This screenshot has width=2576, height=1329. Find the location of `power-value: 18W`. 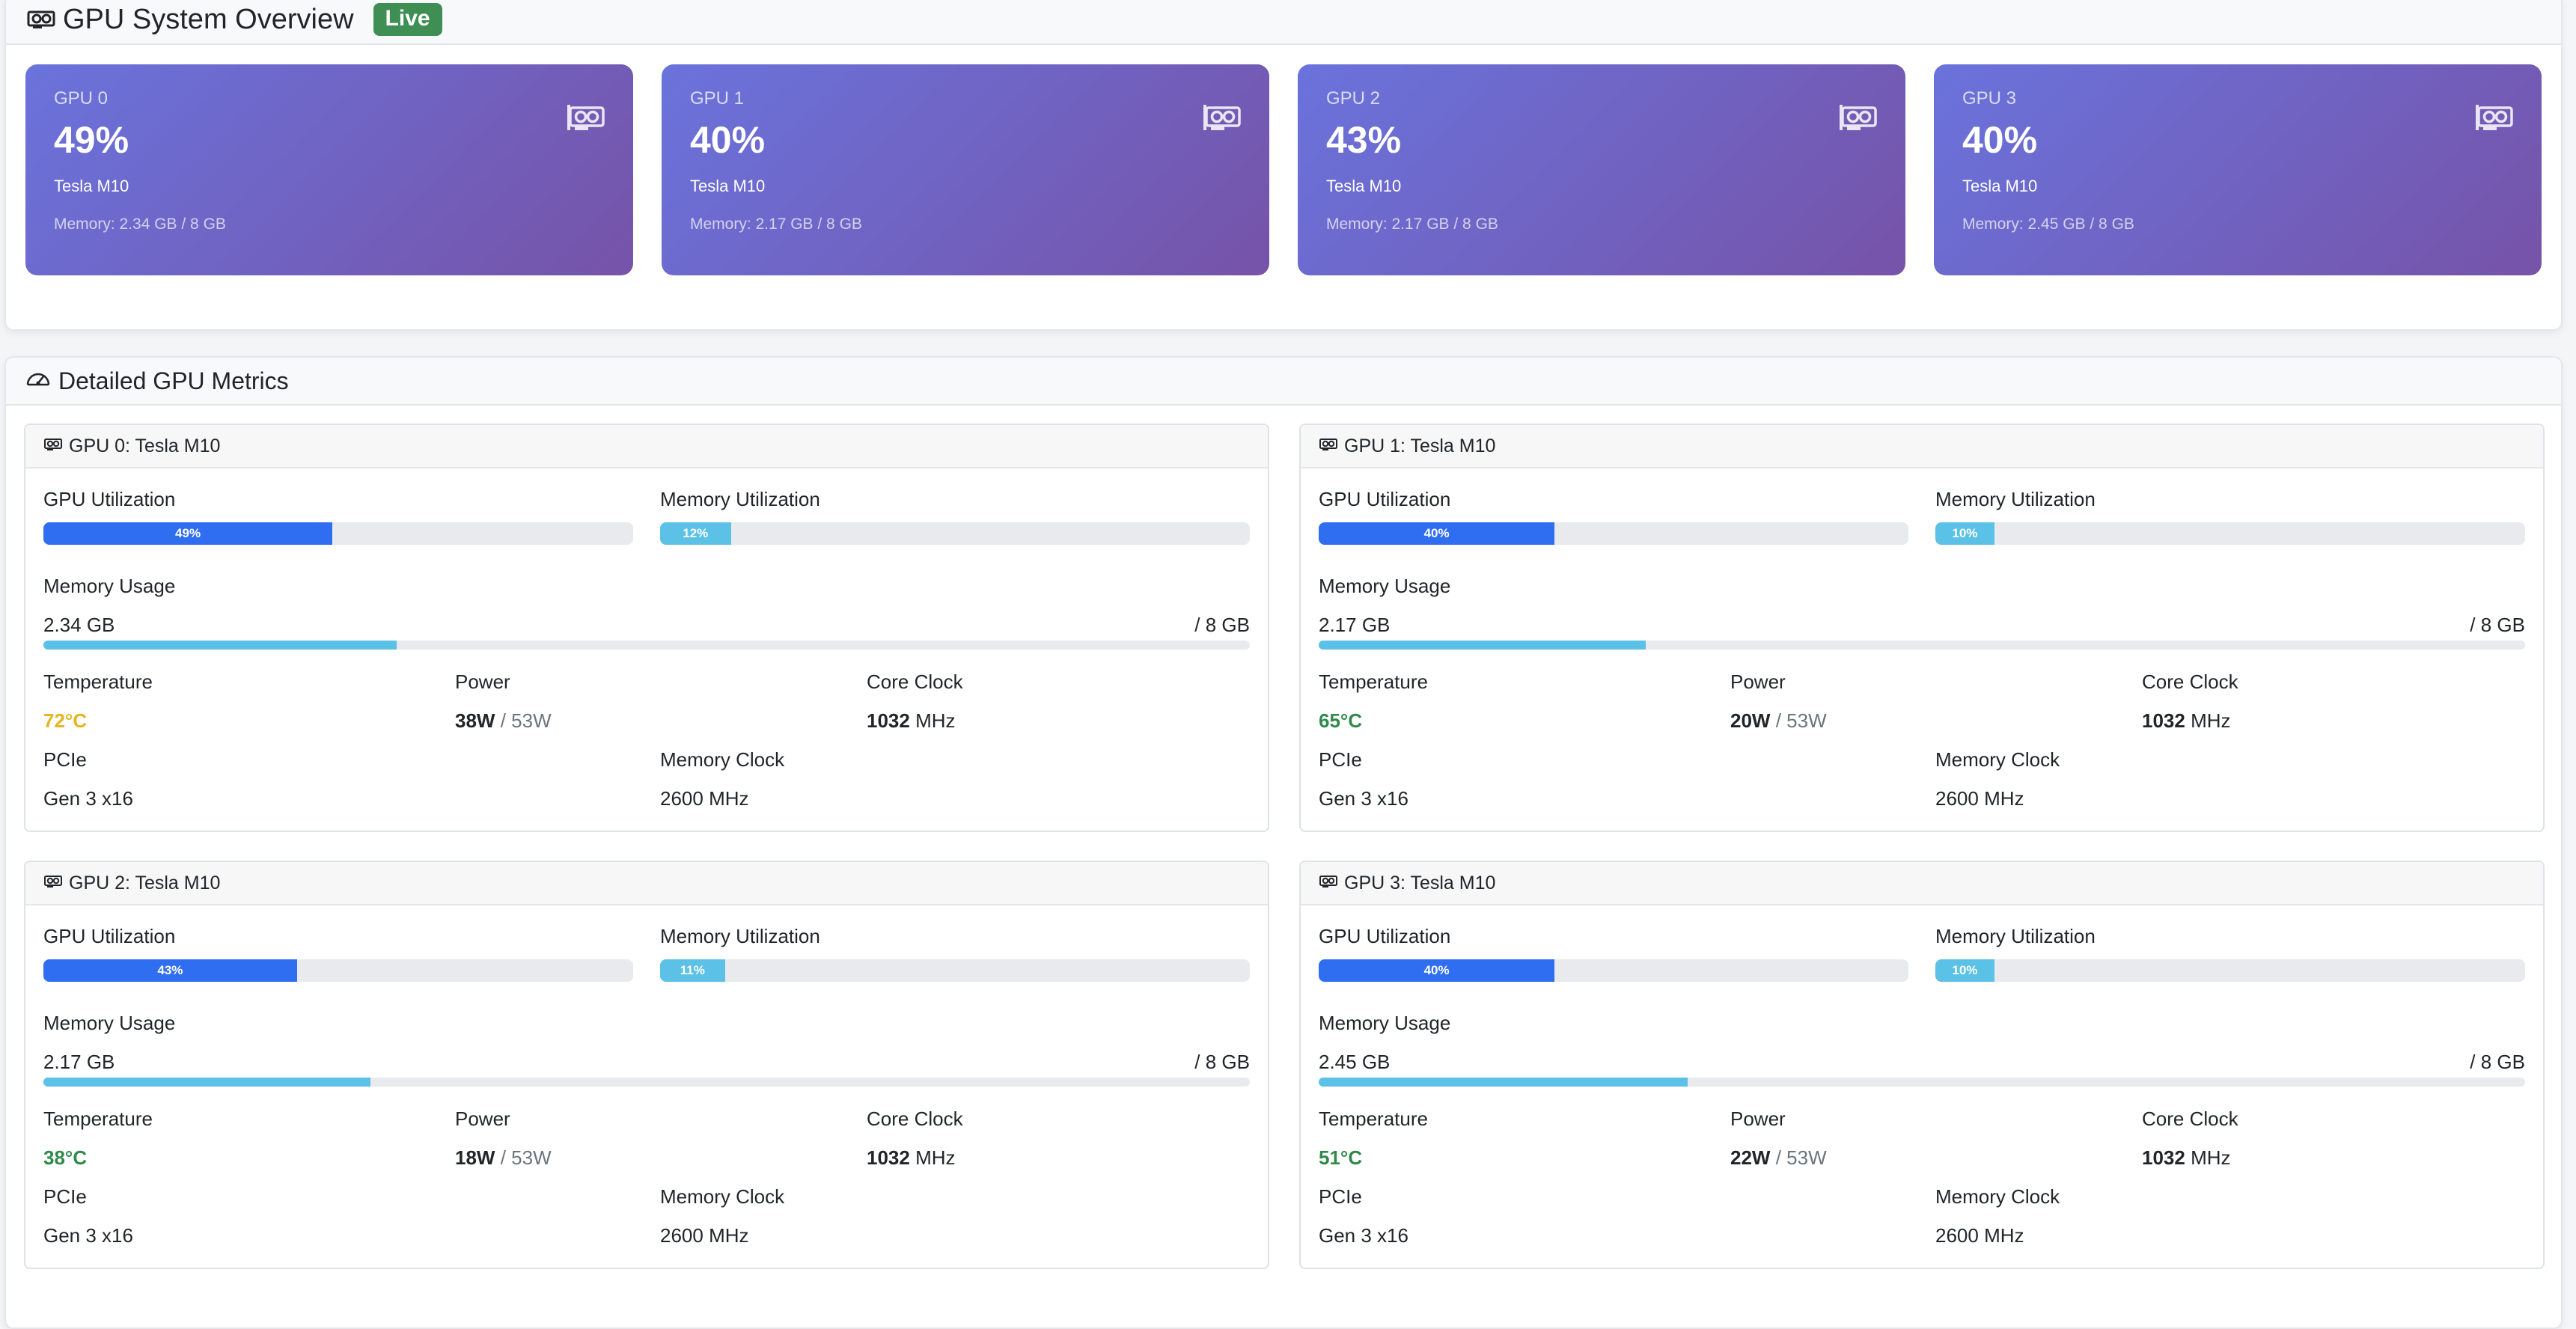

power-value: 18W is located at coordinates (475, 1158).